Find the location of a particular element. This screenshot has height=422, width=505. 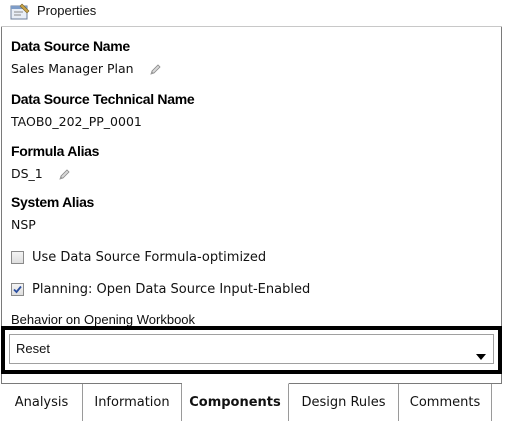

panel-header: Properties is located at coordinates (251, 13).